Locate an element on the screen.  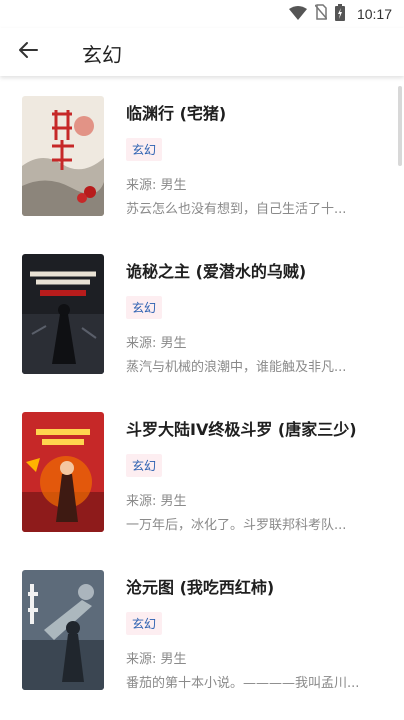
back-button is located at coordinates (28, 52).